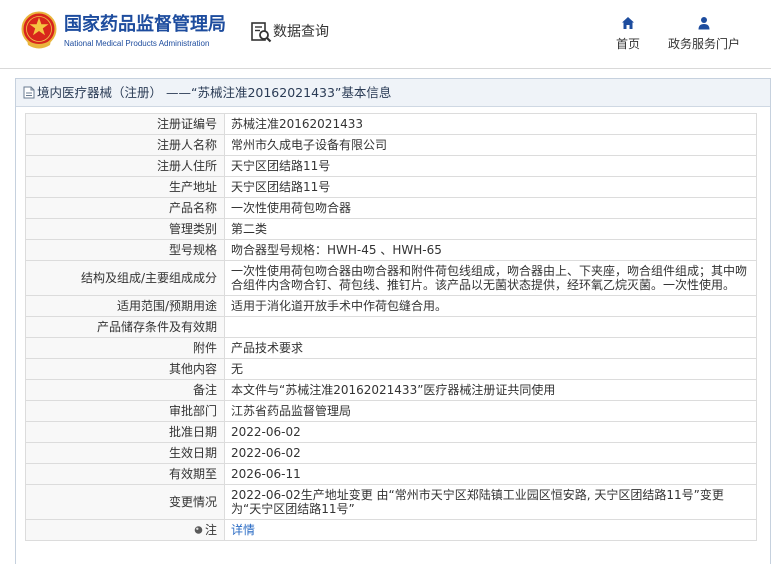 This screenshot has width=771, height=564. Describe the element at coordinates (490, 250) in the screenshot. I see `value-model-spec: 吻合器型号规格：HWH-45 、HWH-65` at that location.